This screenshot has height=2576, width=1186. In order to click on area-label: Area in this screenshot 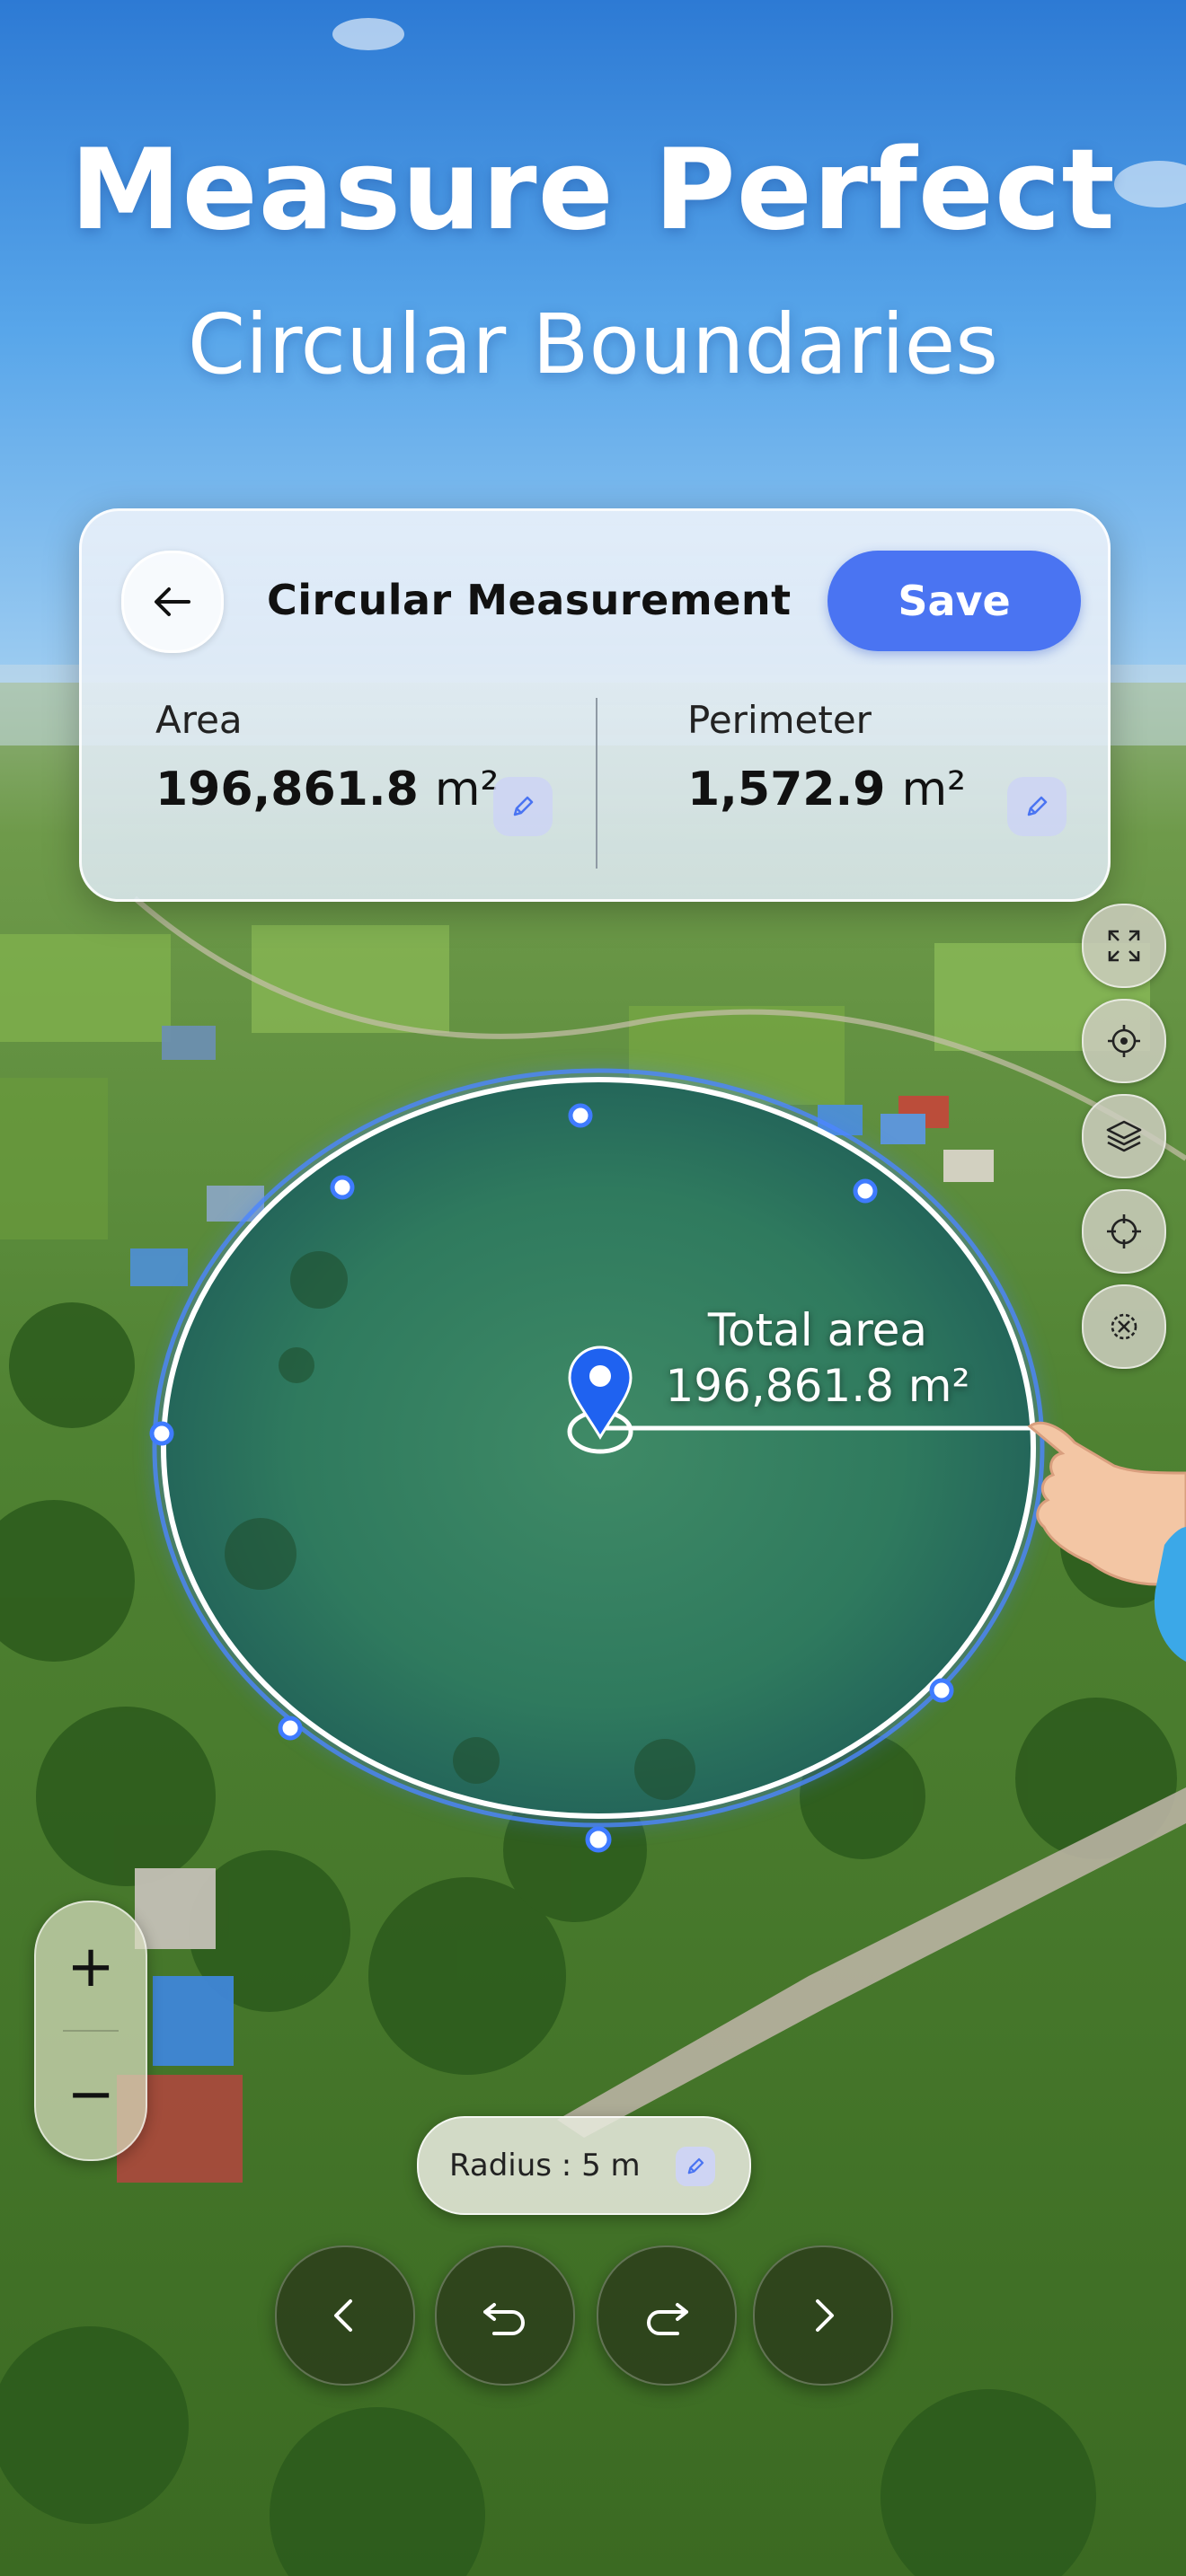, I will do `click(199, 720)`.